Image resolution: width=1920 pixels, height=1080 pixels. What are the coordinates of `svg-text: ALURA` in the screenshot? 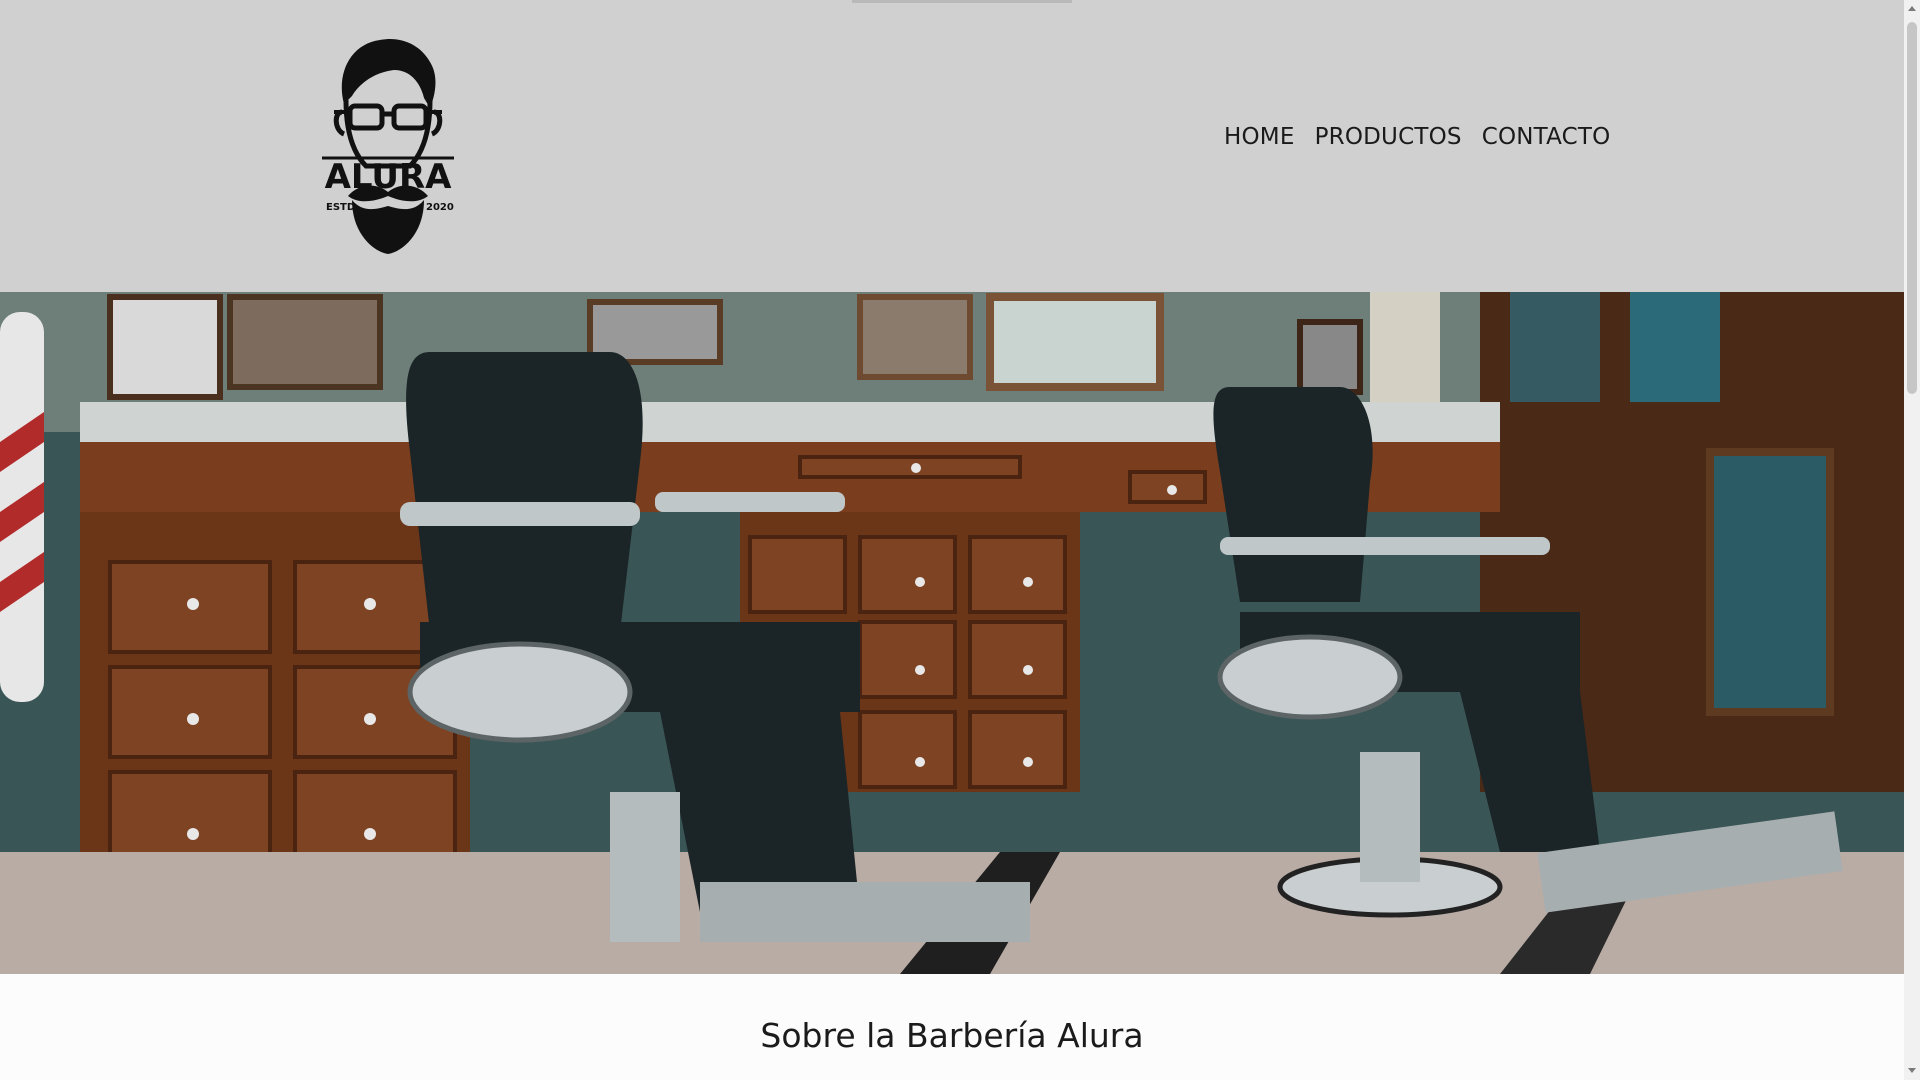 It's located at (389, 177).